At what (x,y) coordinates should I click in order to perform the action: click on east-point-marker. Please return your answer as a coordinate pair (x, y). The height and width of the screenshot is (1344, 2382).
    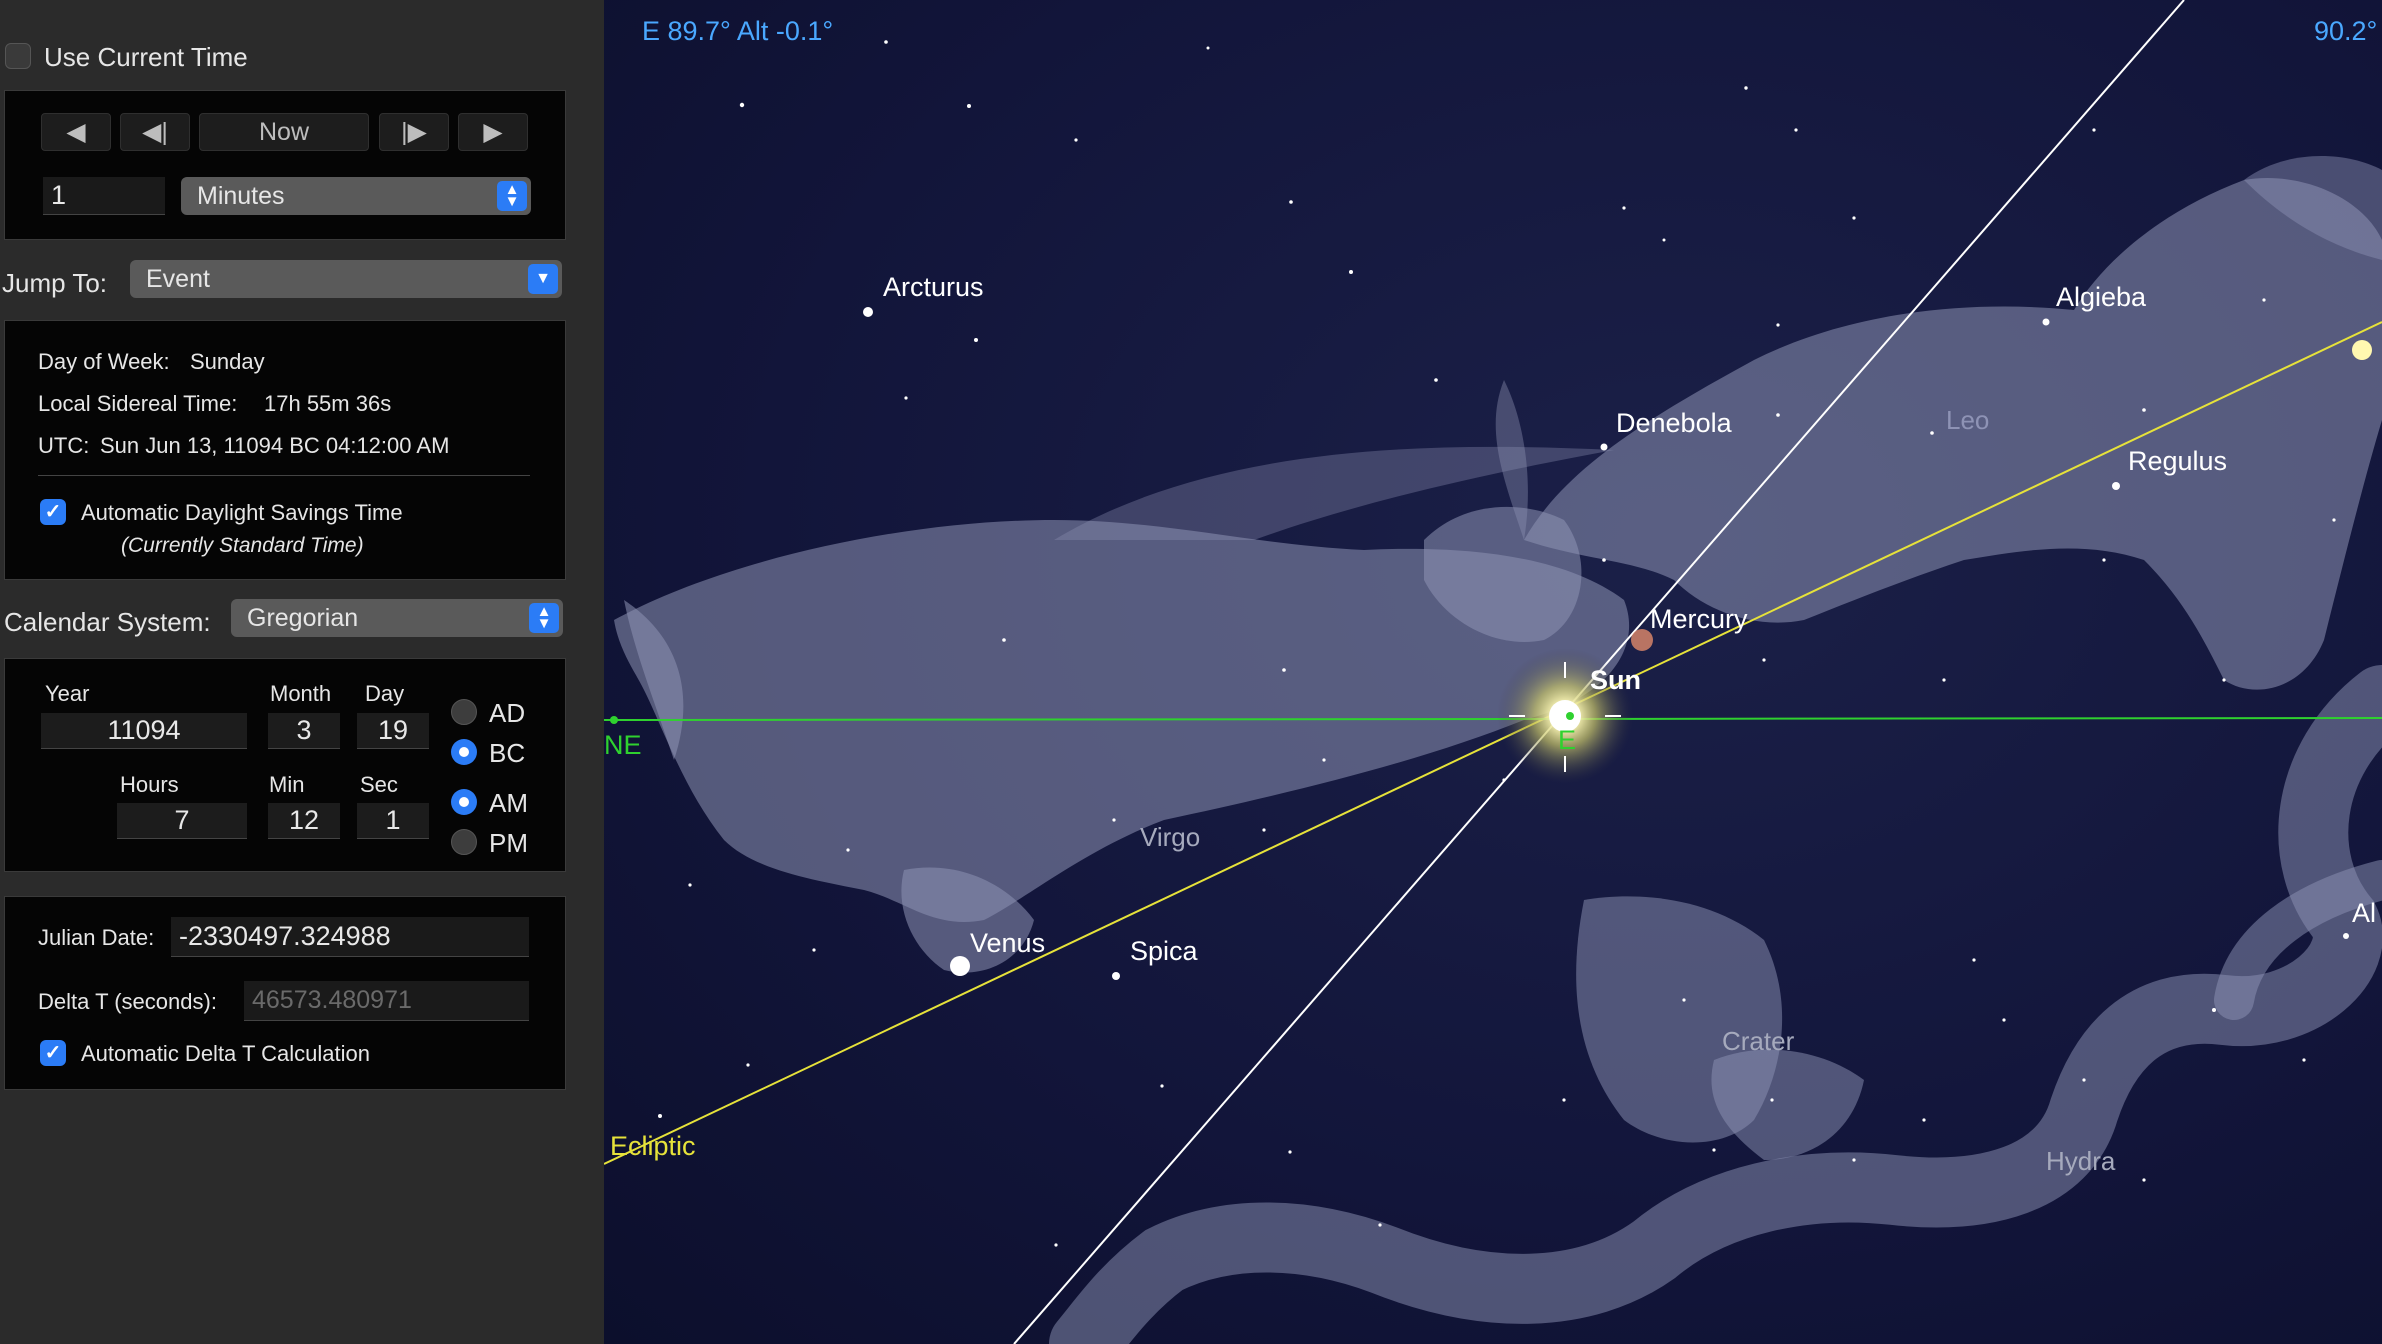
    Looking at the image, I should click on (1570, 716).